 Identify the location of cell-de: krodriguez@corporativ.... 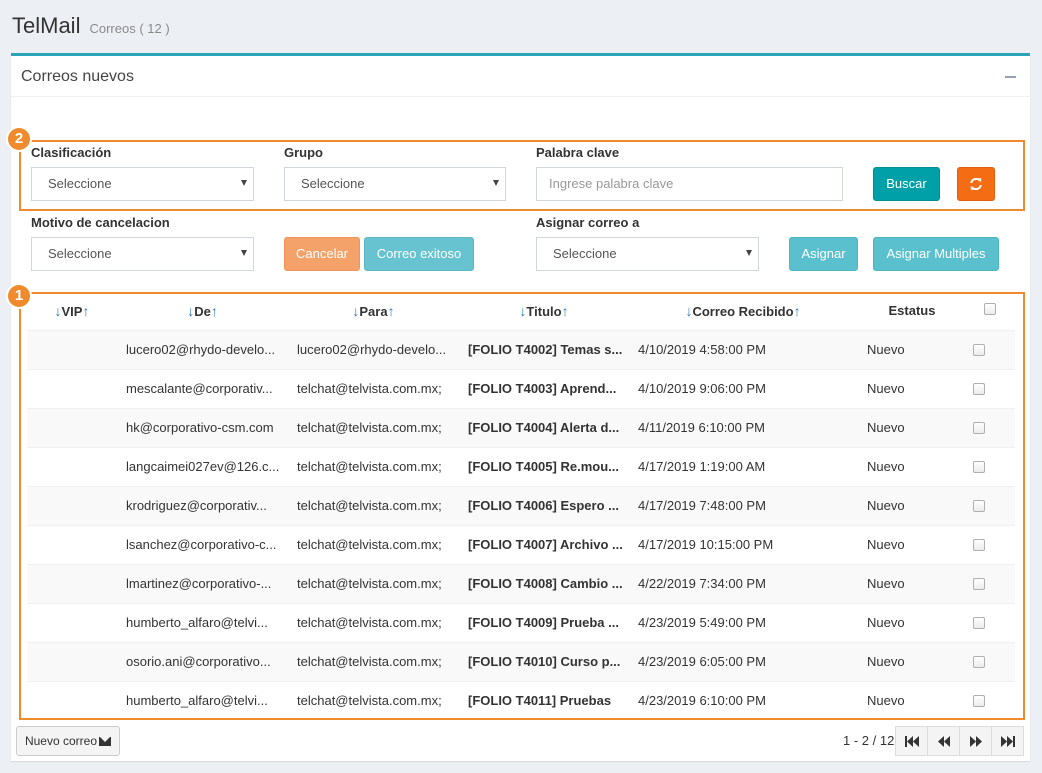
(196, 505).